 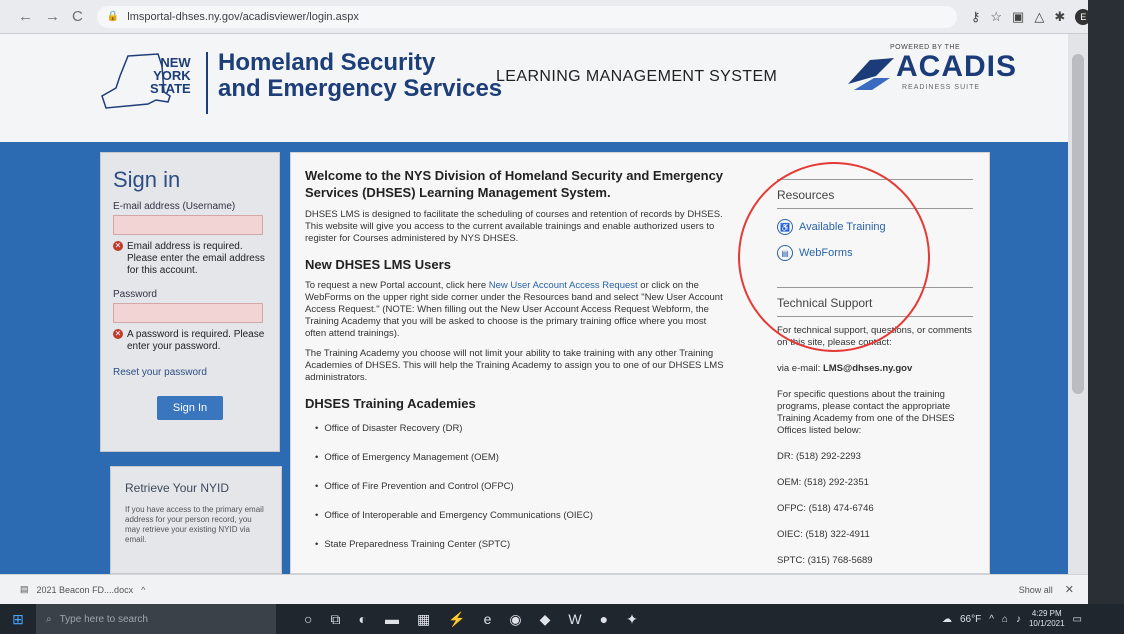 I want to click on notification-icon: ▭, so click(x=1077, y=619).